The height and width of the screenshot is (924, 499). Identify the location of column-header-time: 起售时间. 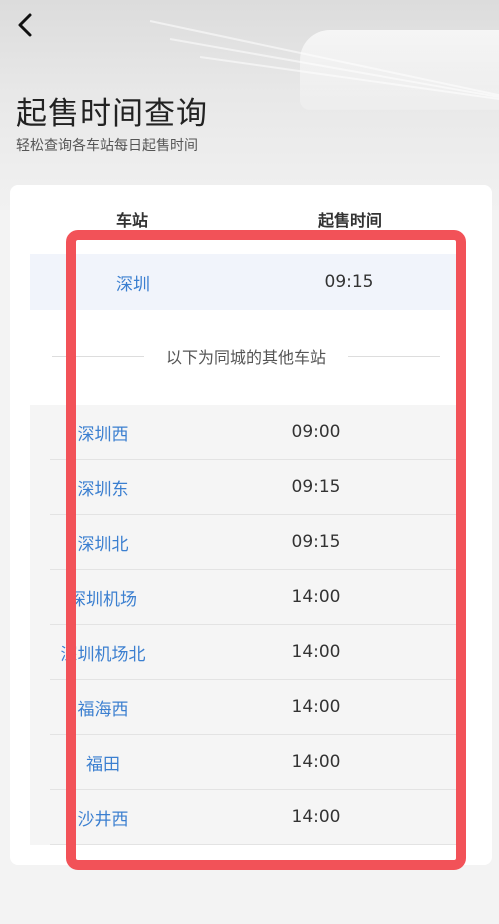
(350, 220).